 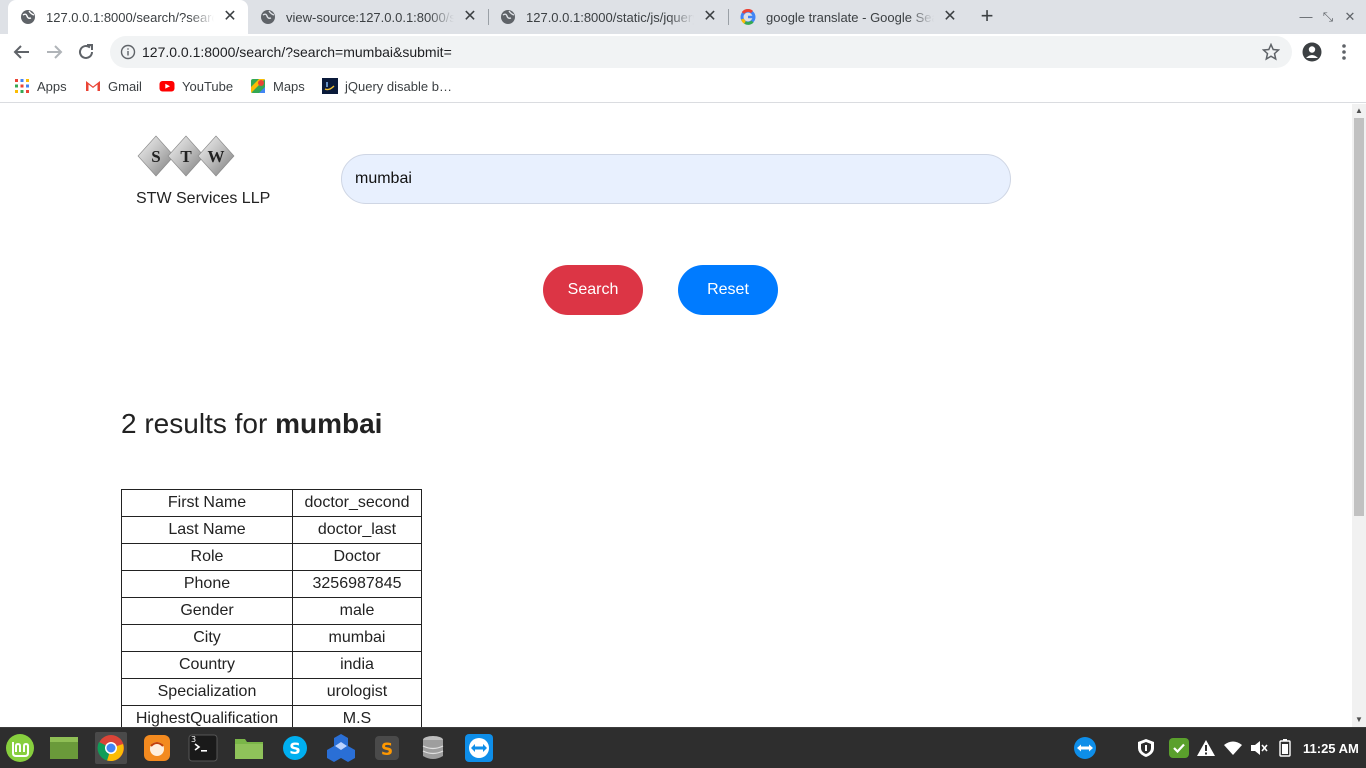 I want to click on table-row: Role Doctor, so click(x=271, y=557).